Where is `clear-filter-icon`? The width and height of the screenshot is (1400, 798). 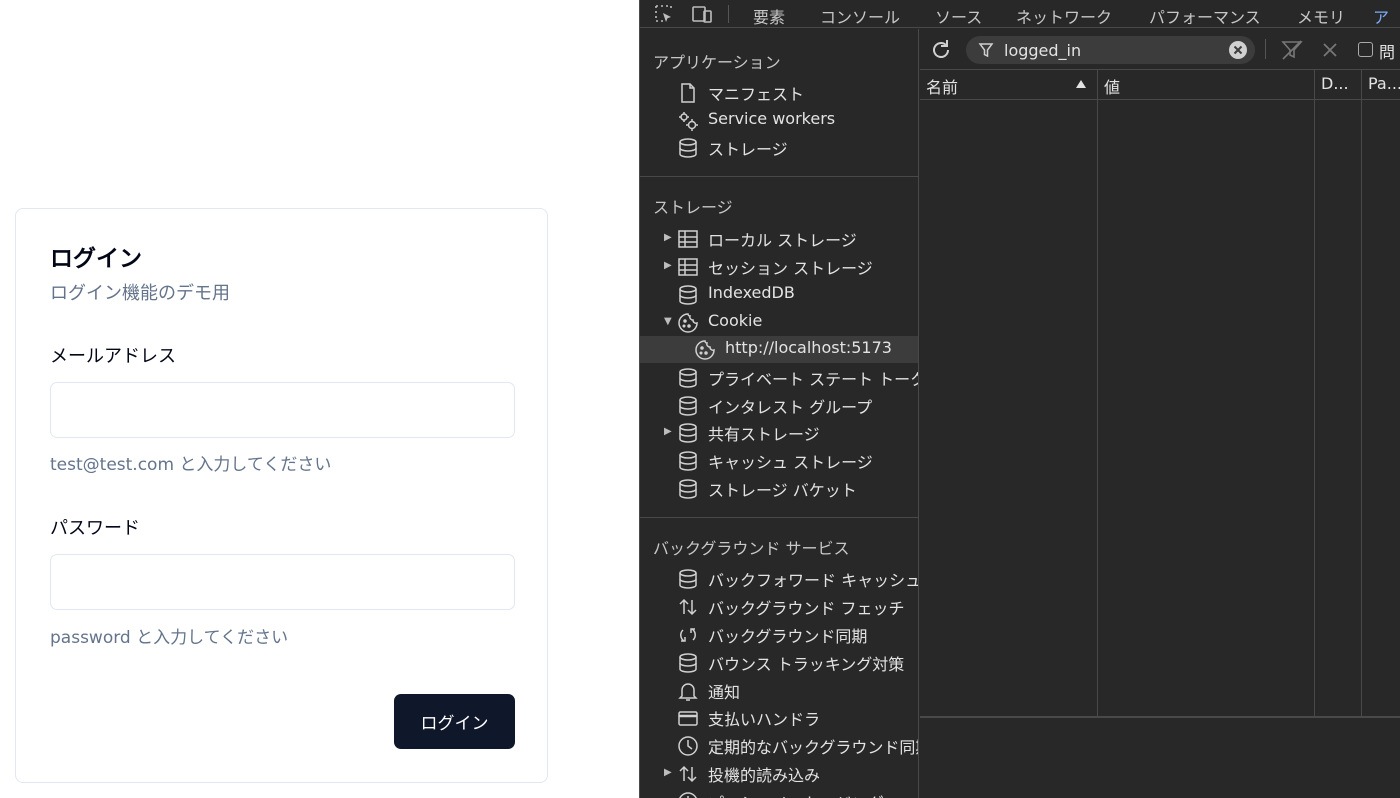
clear-filter-icon is located at coordinates (1238, 50).